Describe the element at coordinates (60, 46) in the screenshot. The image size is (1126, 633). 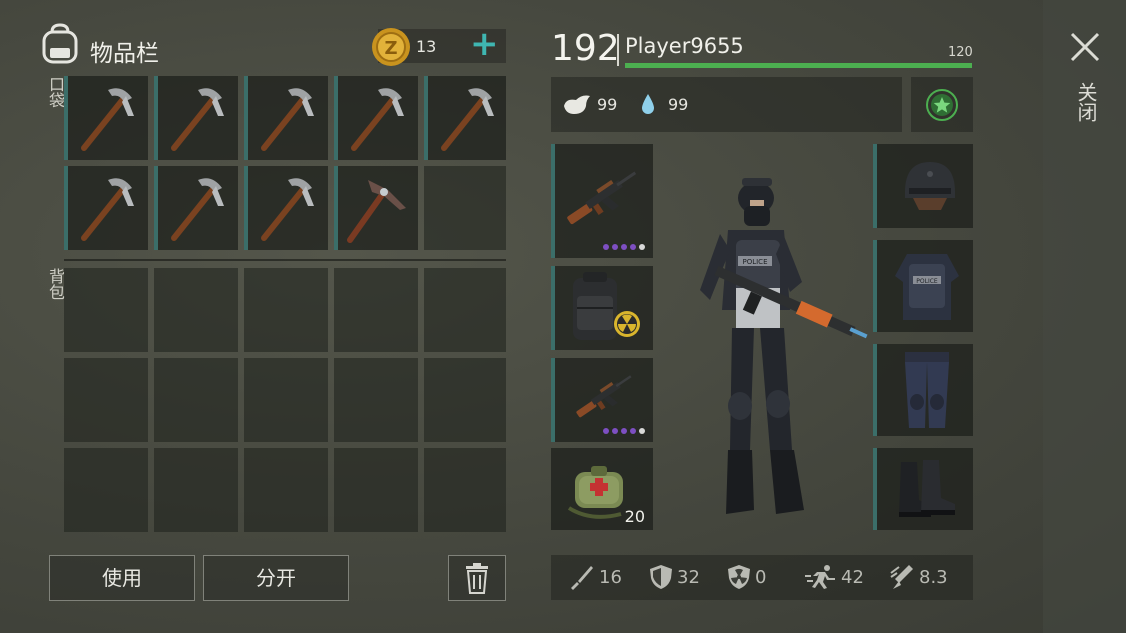
I see `backpack-icon` at that location.